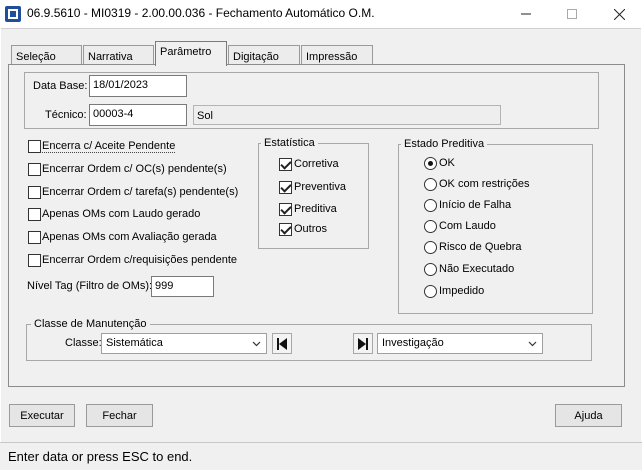 The height and width of the screenshot is (470, 642). I want to click on estado-com-laudo: Com Laudo, so click(504, 228).